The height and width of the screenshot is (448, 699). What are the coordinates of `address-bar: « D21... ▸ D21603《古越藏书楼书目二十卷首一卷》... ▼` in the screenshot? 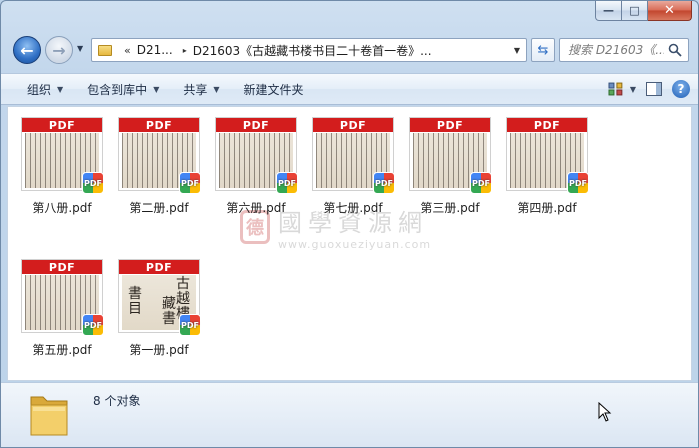 It's located at (309, 50).